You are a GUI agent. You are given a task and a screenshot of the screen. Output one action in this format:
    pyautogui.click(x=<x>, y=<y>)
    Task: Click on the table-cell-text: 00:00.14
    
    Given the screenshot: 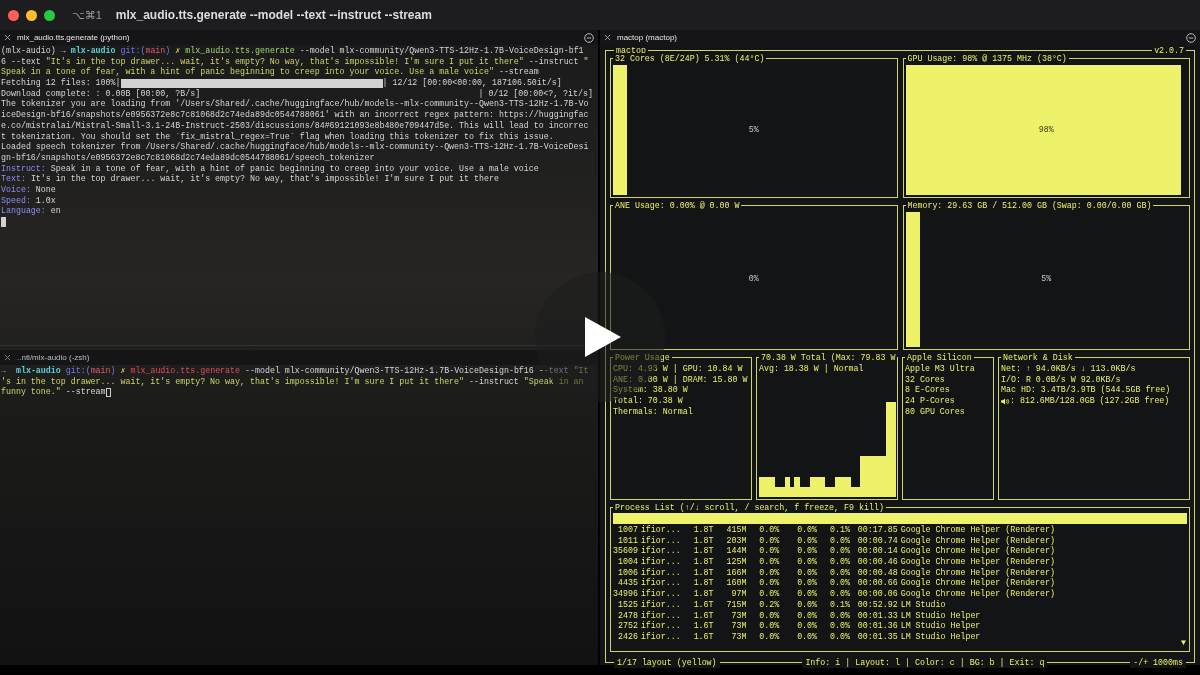 What is the action you would take?
    pyautogui.click(x=877, y=552)
    